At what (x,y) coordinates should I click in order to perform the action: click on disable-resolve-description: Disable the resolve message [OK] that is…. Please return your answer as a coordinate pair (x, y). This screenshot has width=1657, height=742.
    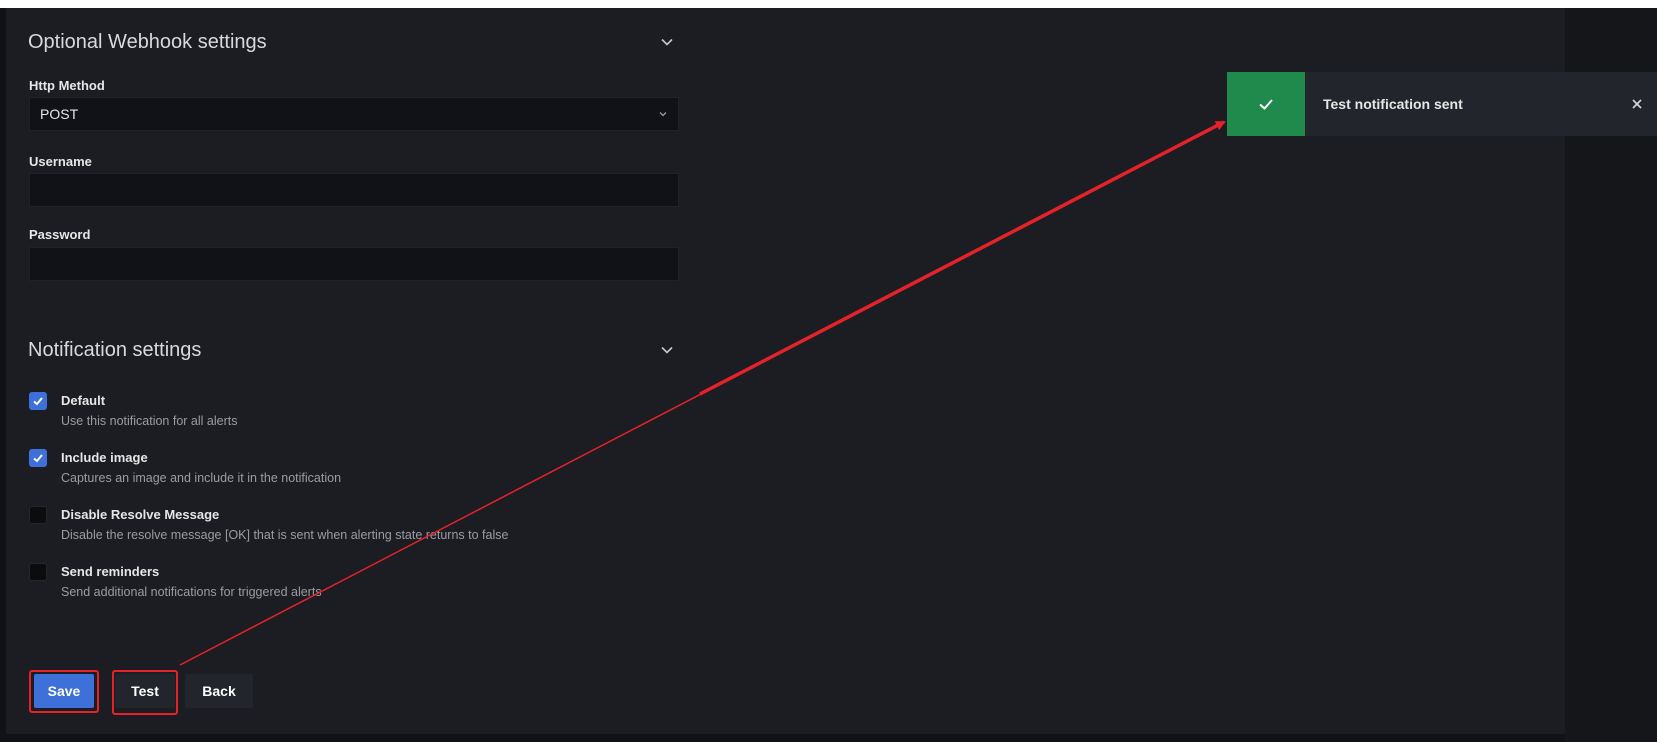
    Looking at the image, I should click on (285, 535).